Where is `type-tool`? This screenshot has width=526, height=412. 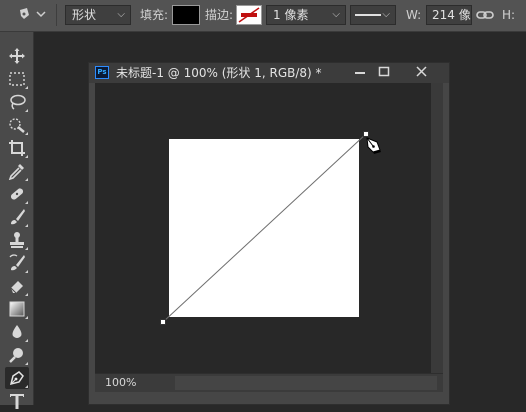
type-tool is located at coordinates (17, 401).